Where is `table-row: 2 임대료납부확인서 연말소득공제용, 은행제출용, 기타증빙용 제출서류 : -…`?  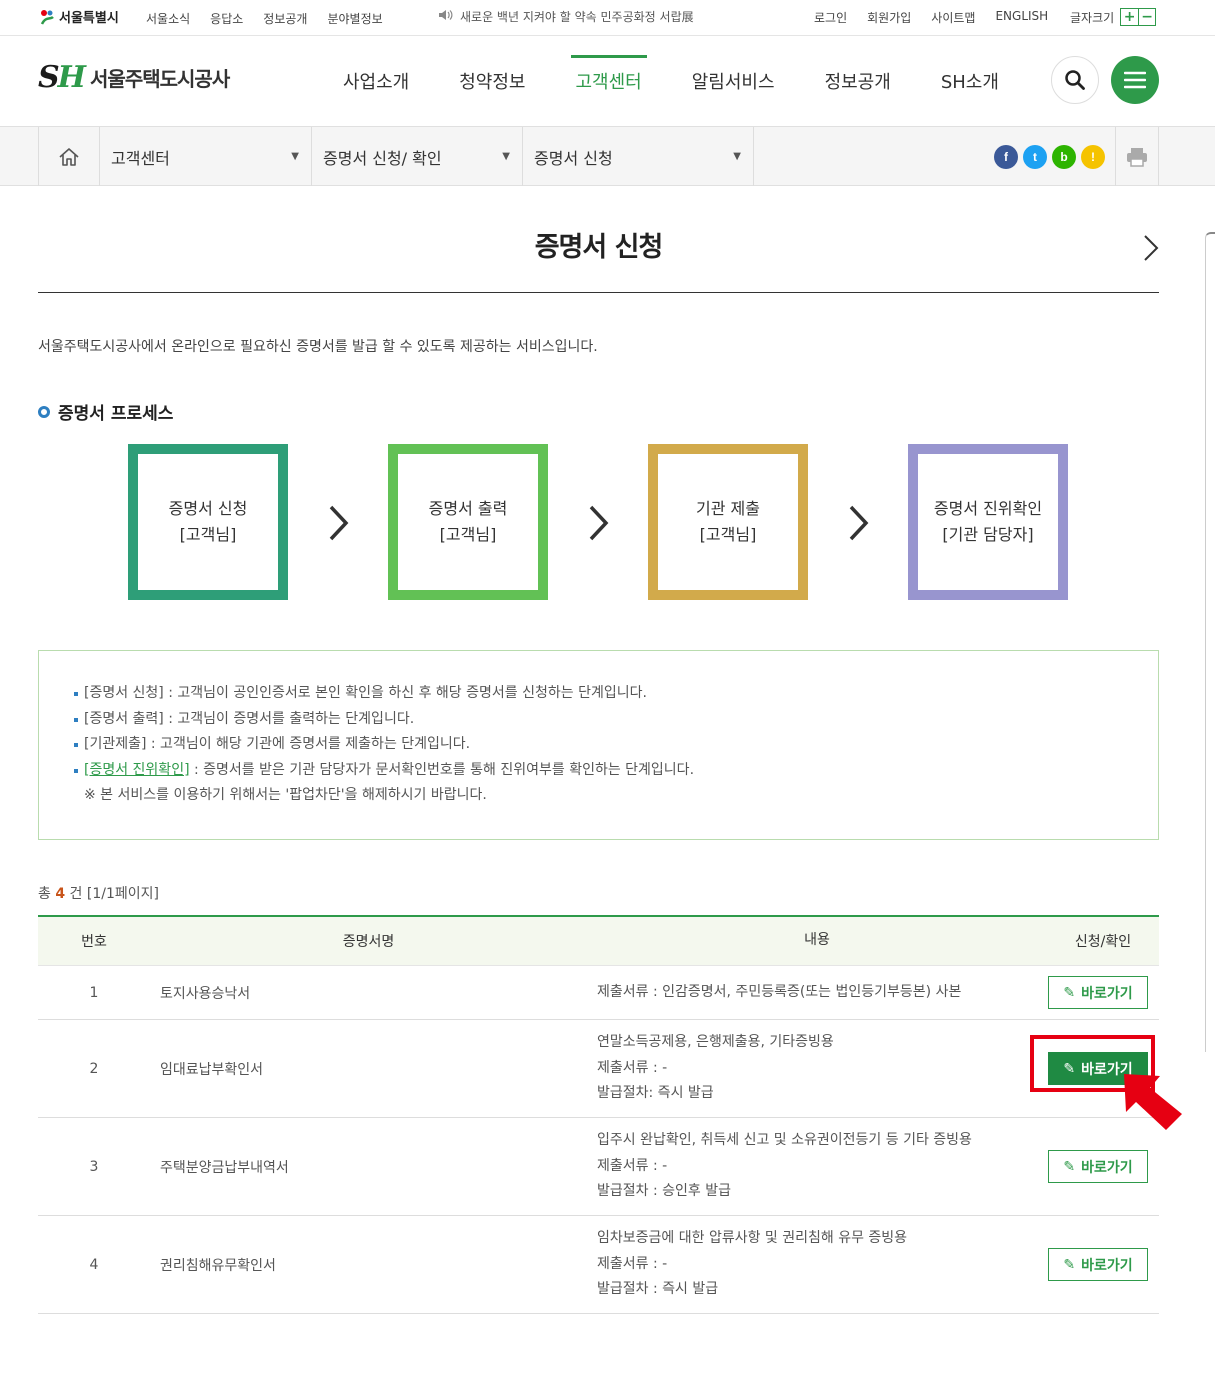 table-row: 2 임대료납부확인서 연말소득공제용, 은행제출용, 기타증빙용 제출서류 : -… is located at coordinates (598, 1069).